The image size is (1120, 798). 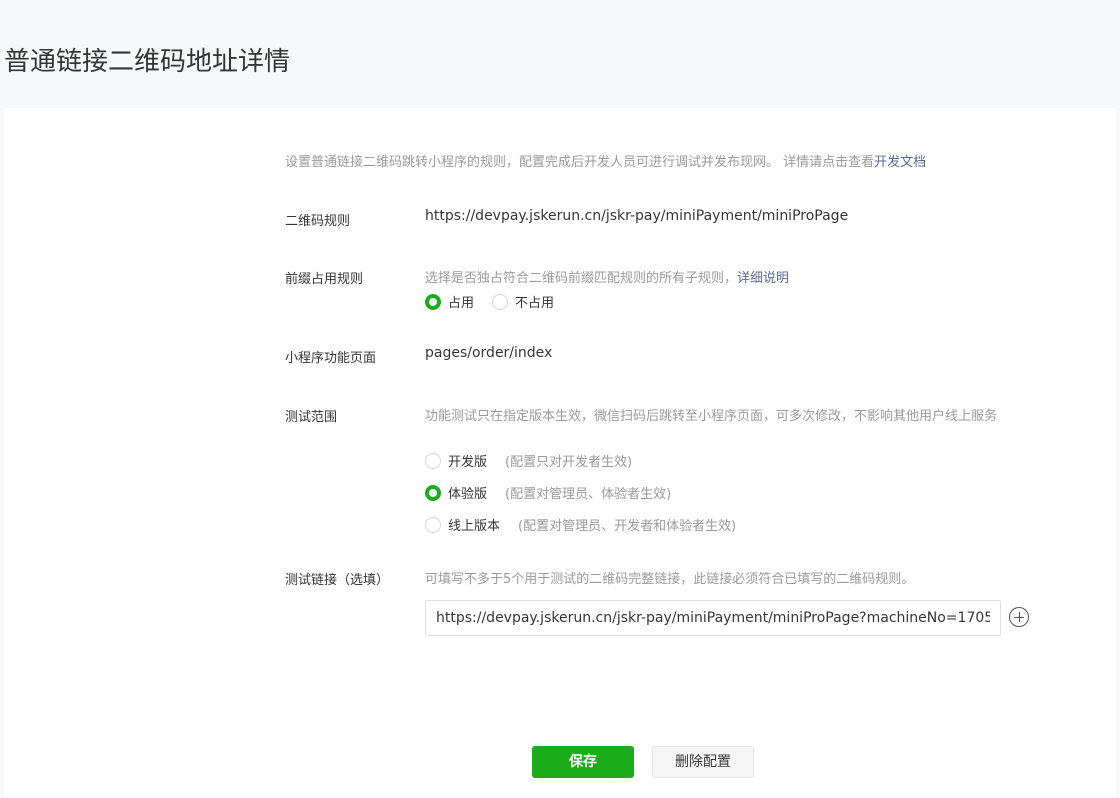 I want to click on page-header: 普通链接二维码地址详情, so click(x=560, y=54).